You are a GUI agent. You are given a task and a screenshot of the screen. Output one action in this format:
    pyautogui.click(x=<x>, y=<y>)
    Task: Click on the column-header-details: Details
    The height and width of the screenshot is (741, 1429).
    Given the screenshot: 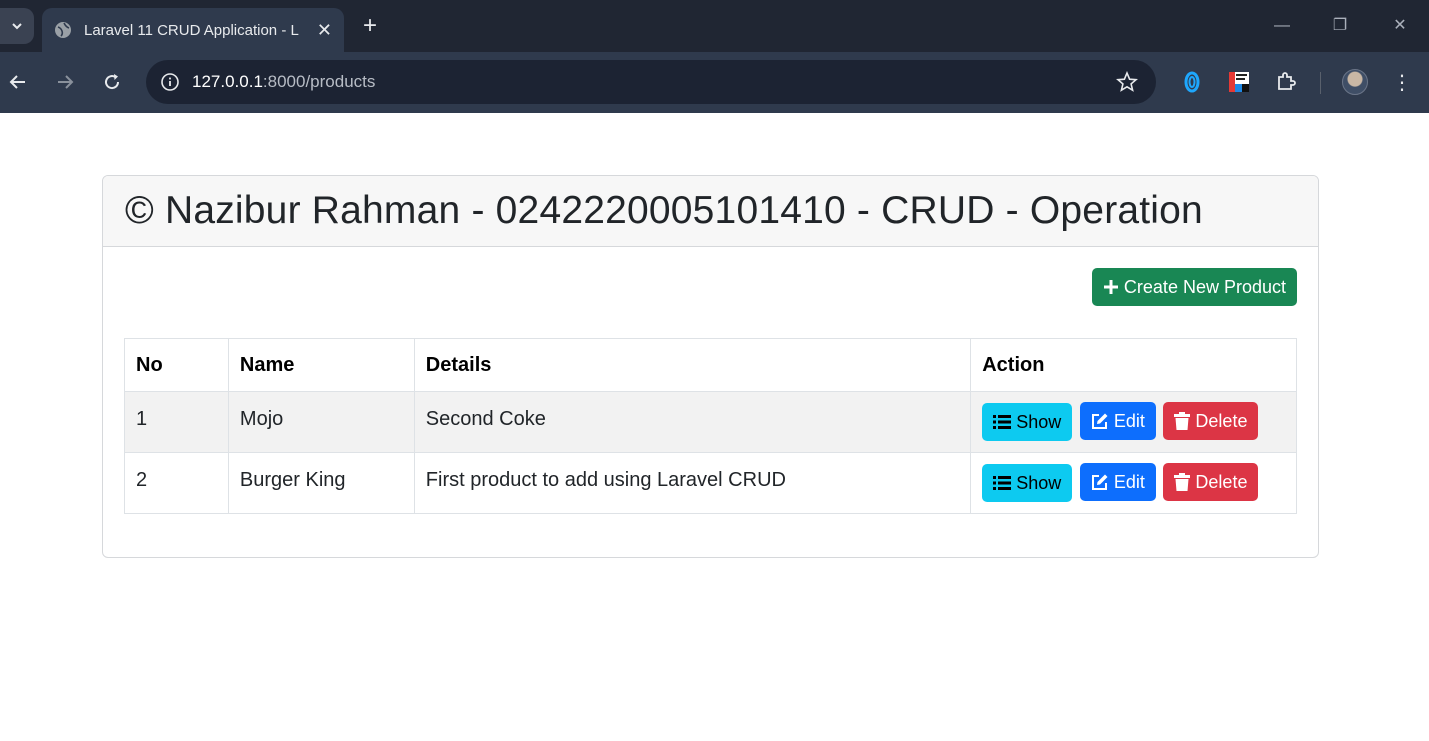 What is the action you would take?
    pyautogui.click(x=692, y=365)
    